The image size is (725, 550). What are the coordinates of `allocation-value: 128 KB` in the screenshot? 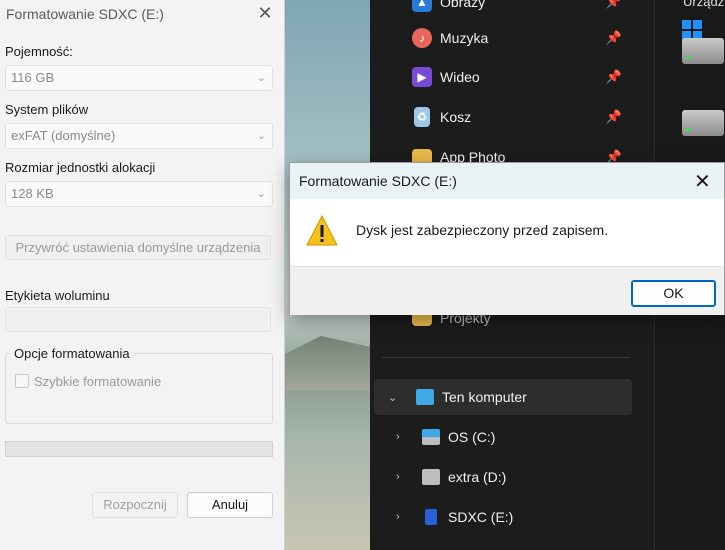 It's located at (32, 193).